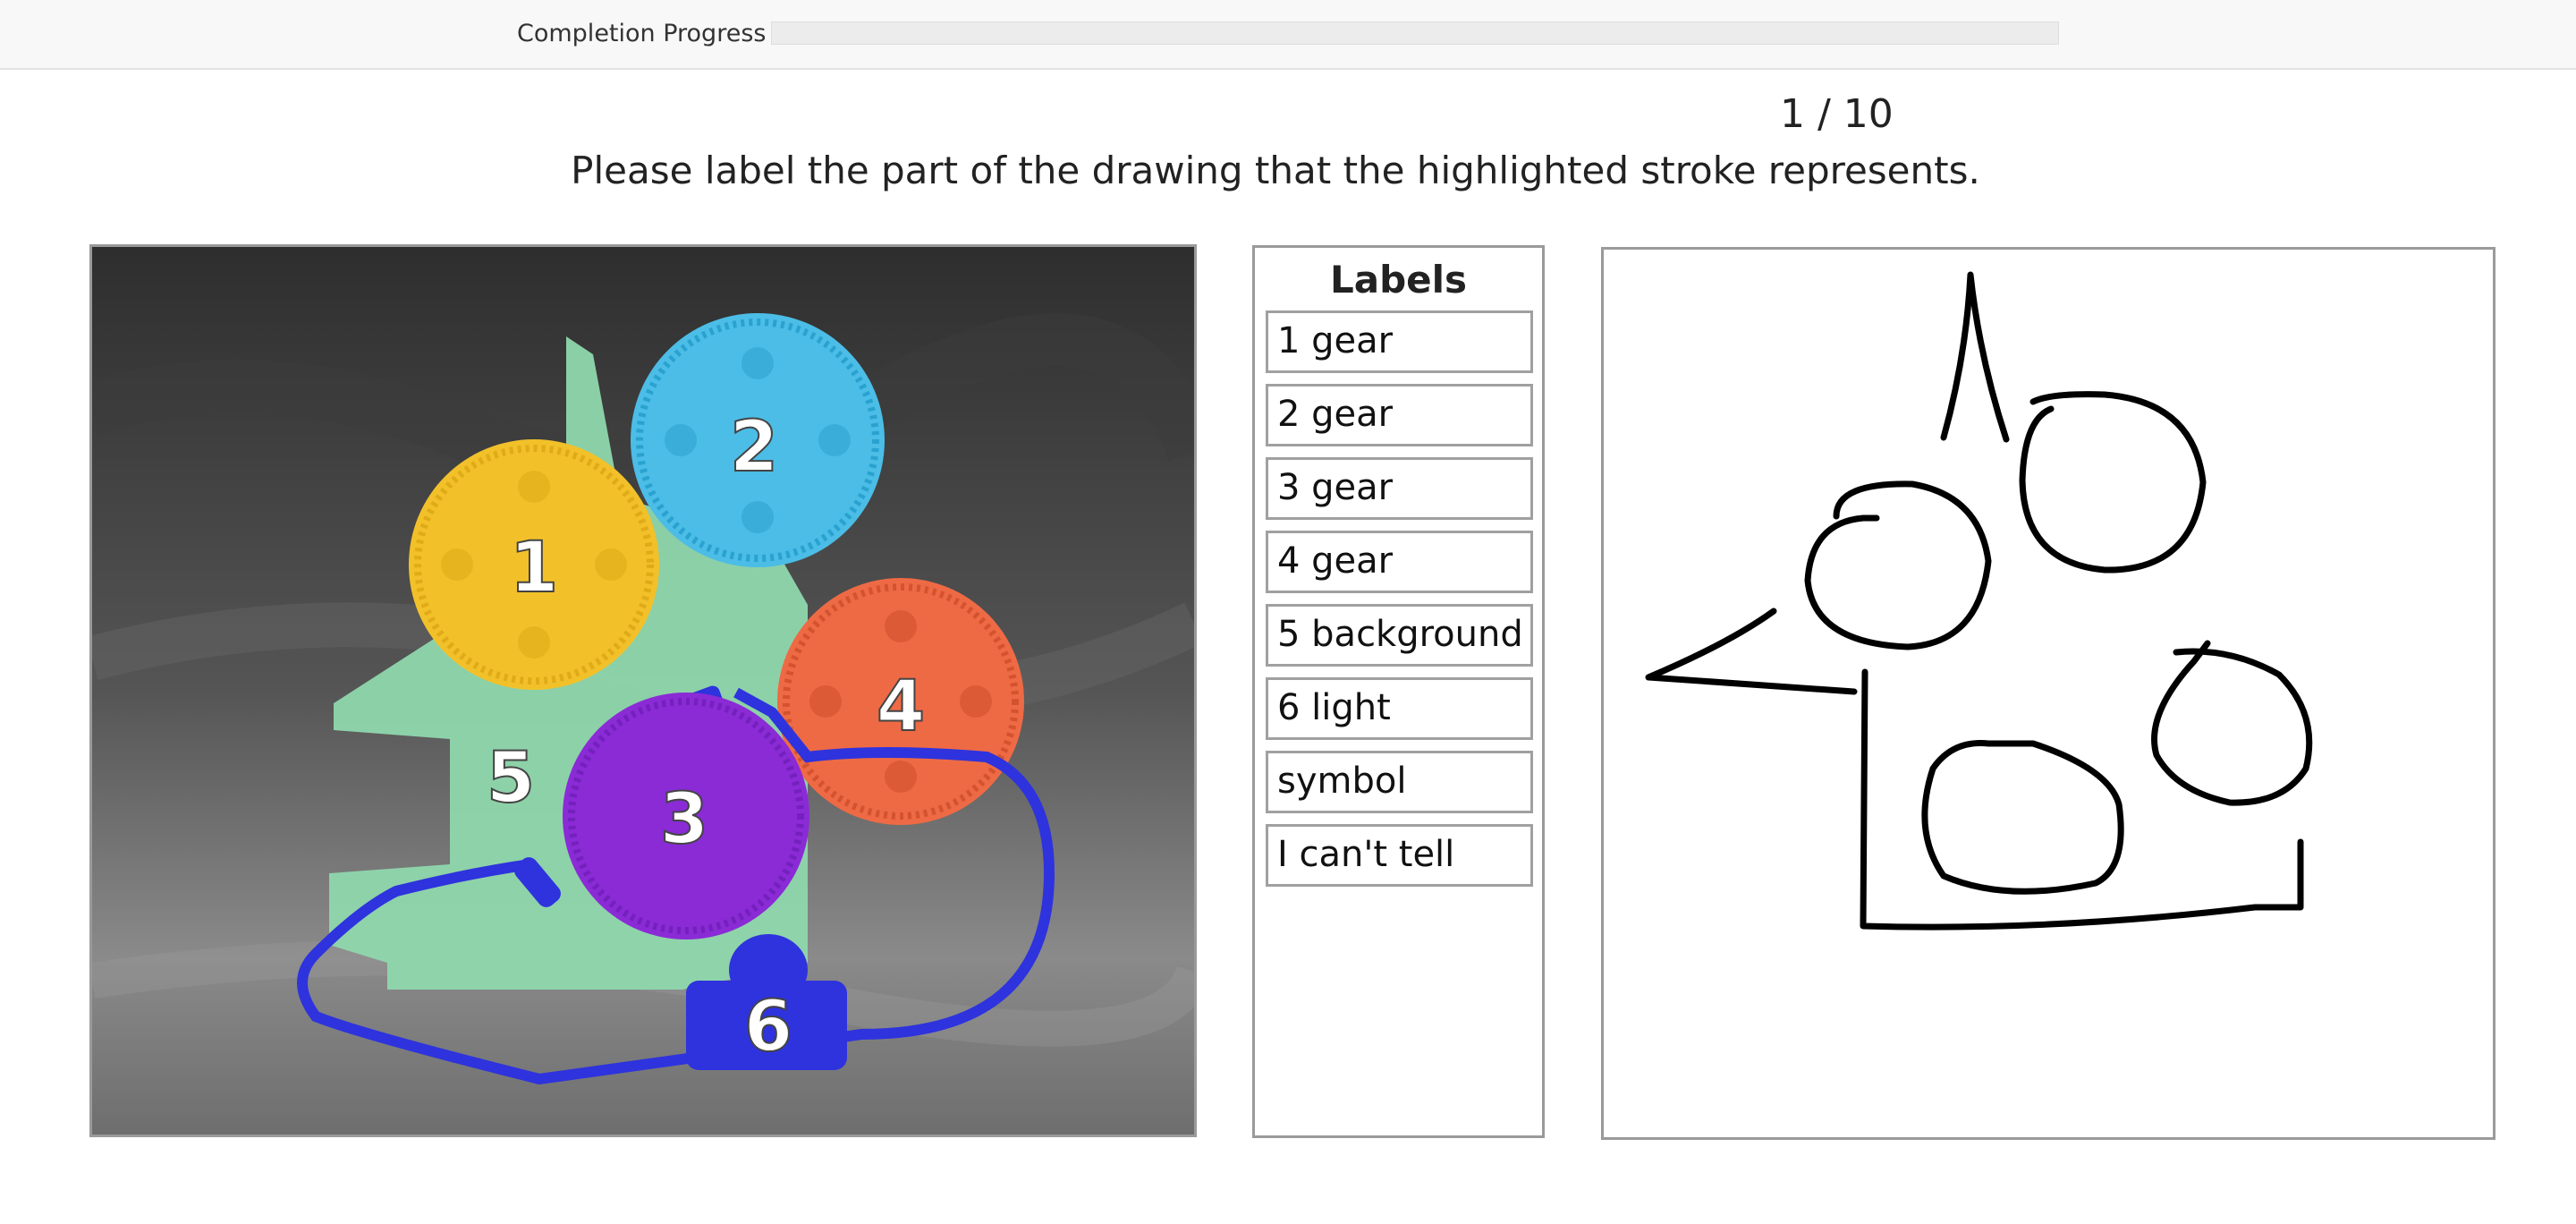 The width and height of the screenshot is (2576, 1224). Describe the element at coordinates (901, 707) in the screenshot. I see `part-number-4: 4` at that location.